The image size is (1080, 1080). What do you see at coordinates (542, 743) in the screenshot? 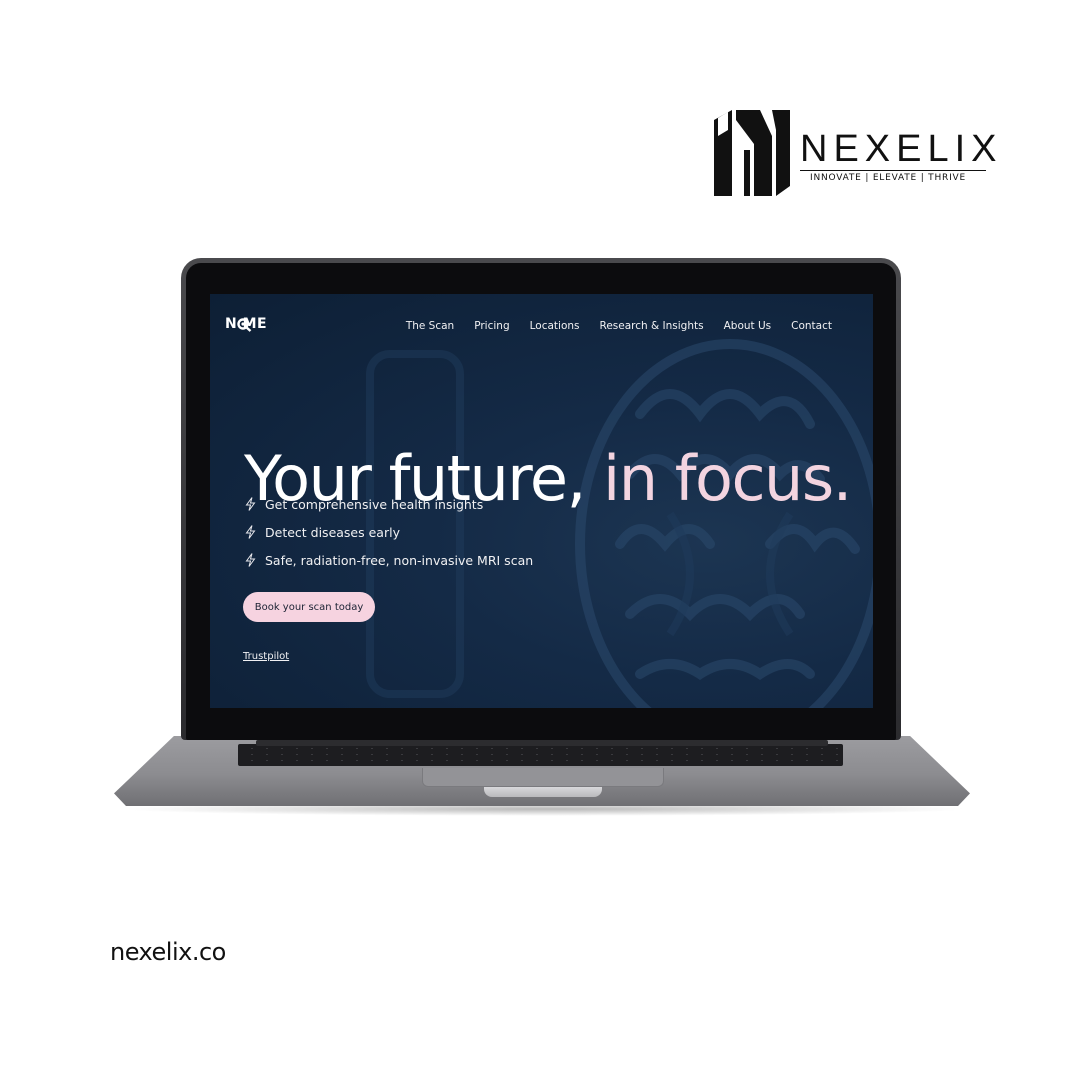
I see `laptop-hinge` at bounding box center [542, 743].